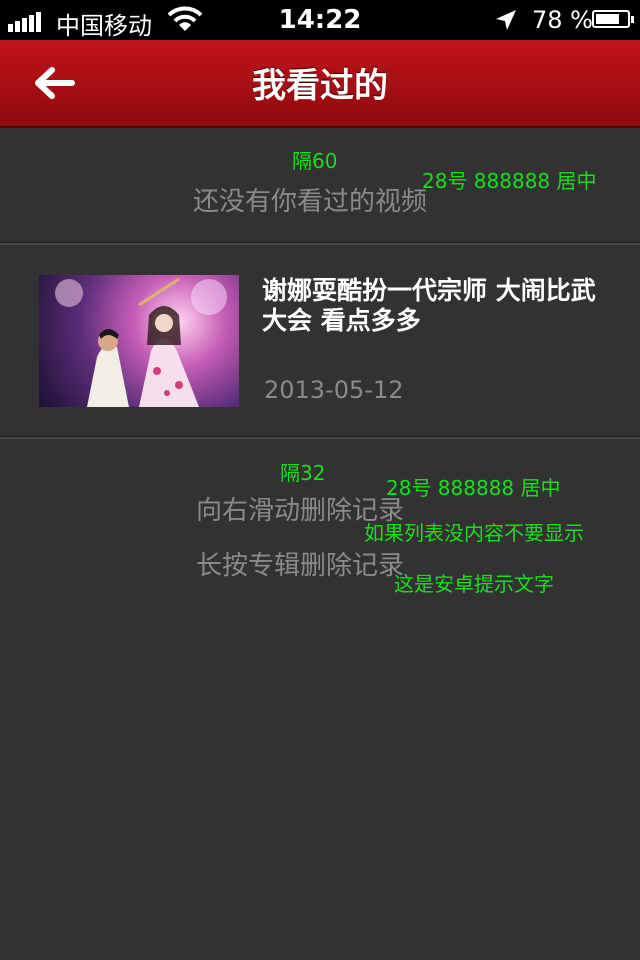  I want to click on video-title: 谢娜耍酷扮一代宗师 大闹比武大会 看点多多, so click(429, 305).